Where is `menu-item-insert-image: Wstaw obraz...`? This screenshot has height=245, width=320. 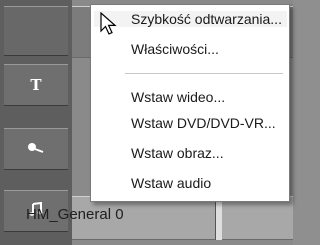 menu-item-insert-image: Wstaw obraz... is located at coordinates (177, 153).